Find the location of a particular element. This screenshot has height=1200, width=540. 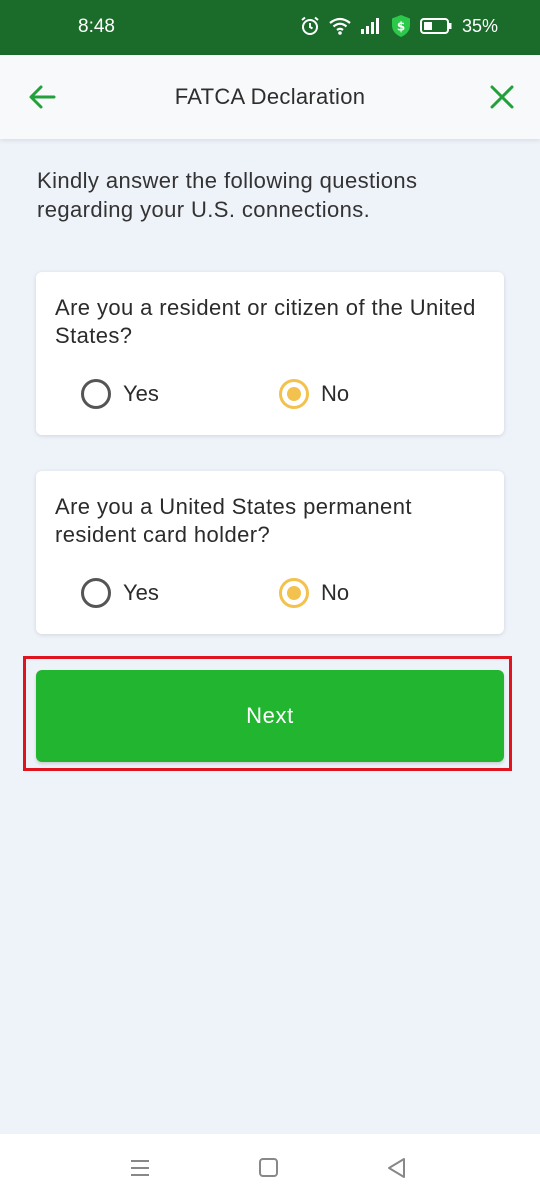

page-title: FATCA Declaration is located at coordinates (270, 96).